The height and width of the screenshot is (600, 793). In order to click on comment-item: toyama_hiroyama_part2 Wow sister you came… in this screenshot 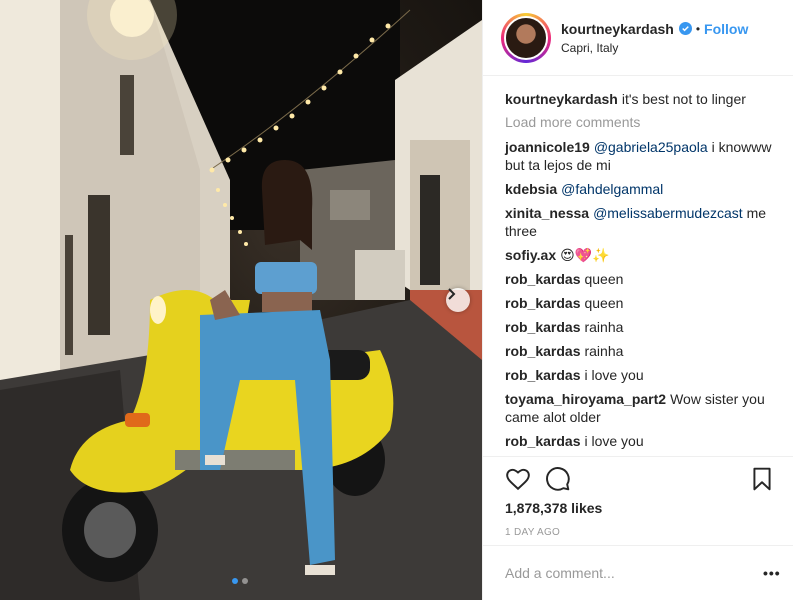, I will do `click(641, 408)`.